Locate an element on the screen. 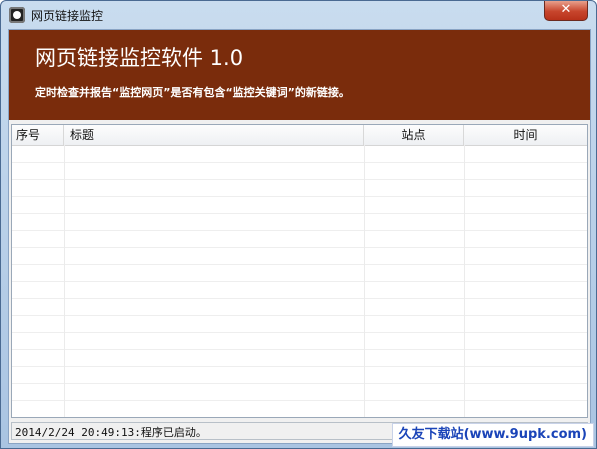  column-header-seq: 序号 is located at coordinates (38, 135).